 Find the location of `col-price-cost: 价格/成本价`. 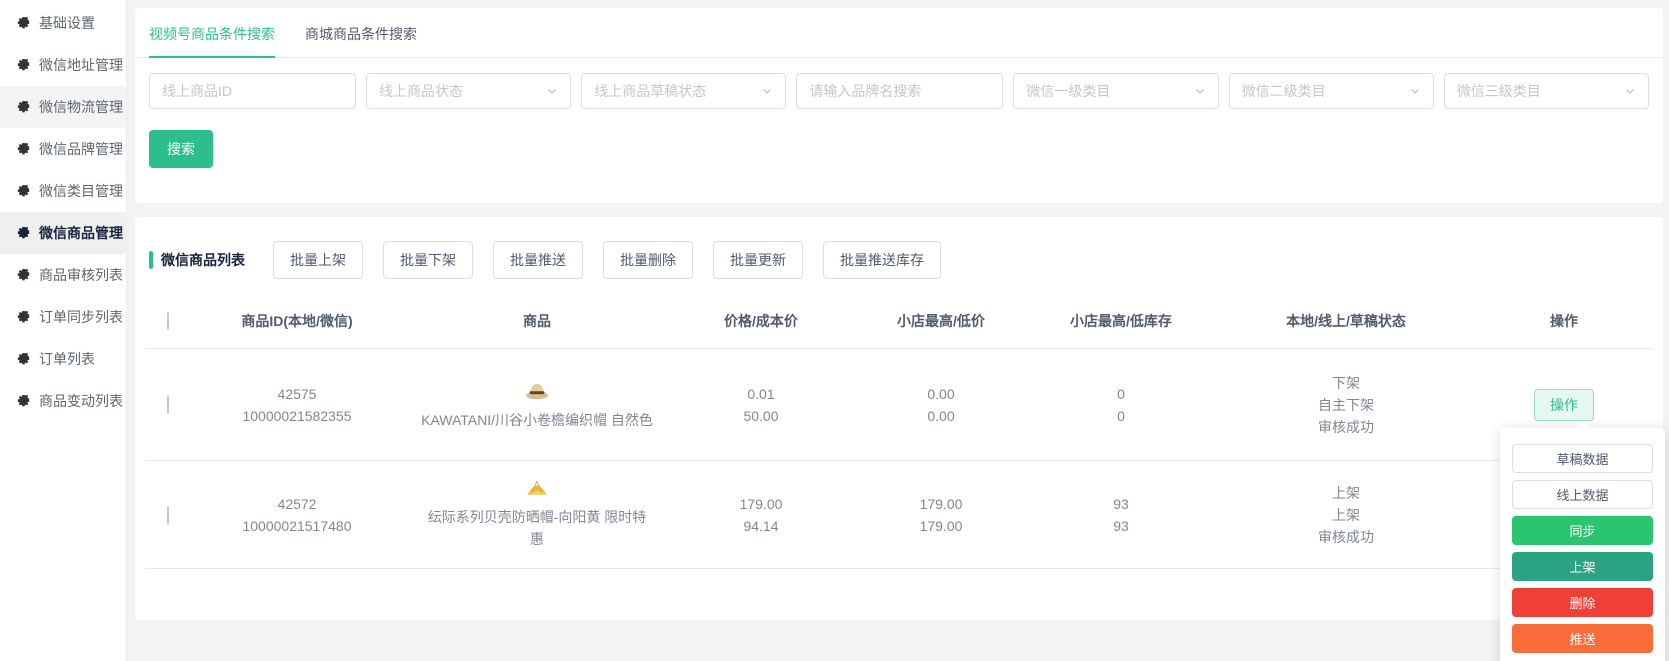

col-price-cost: 价格/成本价 is located at coordinates (761, 320).